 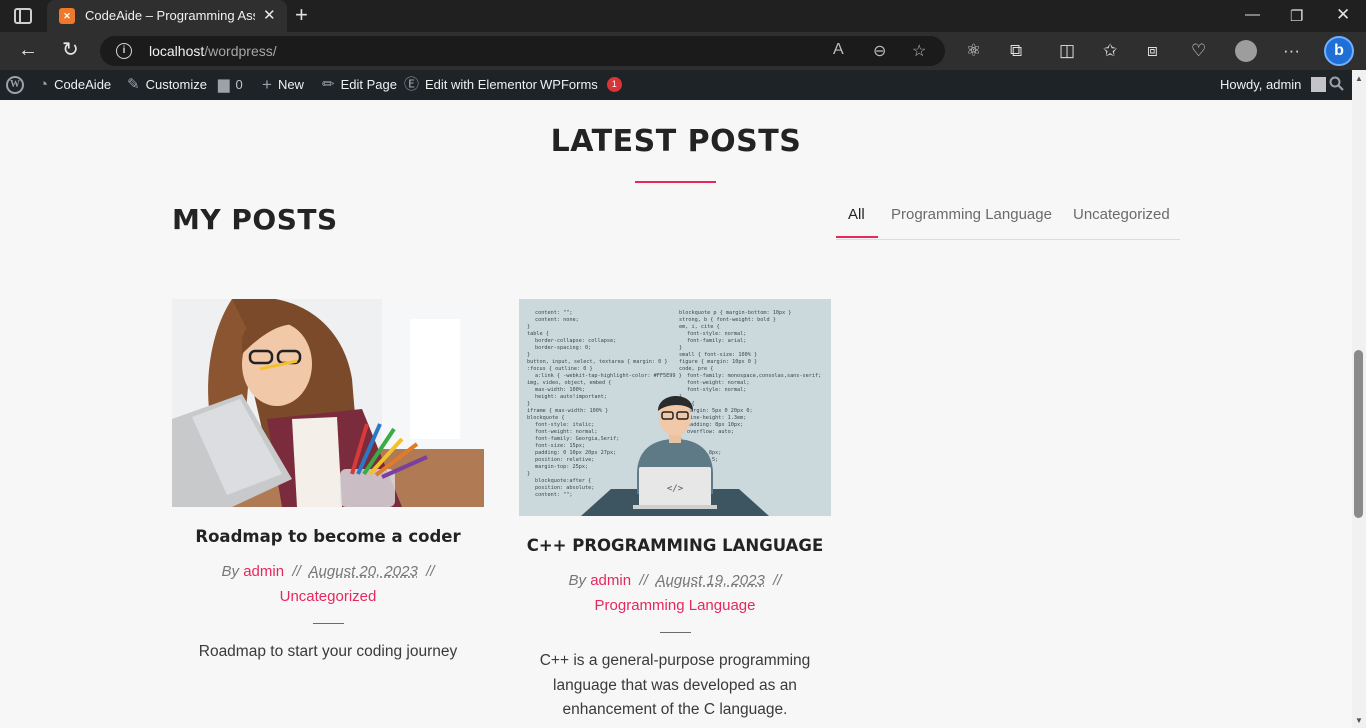 I want to click on code-line: blockquote:after {, so click(x=563, y=481).